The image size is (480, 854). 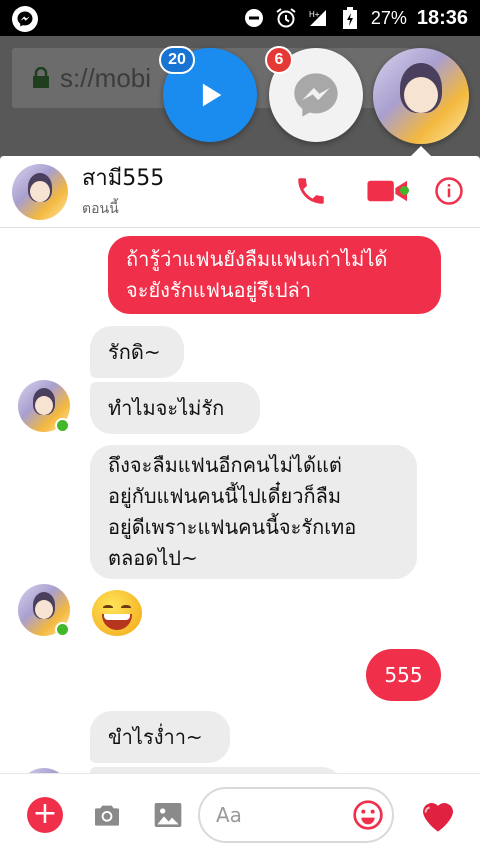 I want to click on emoji-icon, so click(x=368, y=815).